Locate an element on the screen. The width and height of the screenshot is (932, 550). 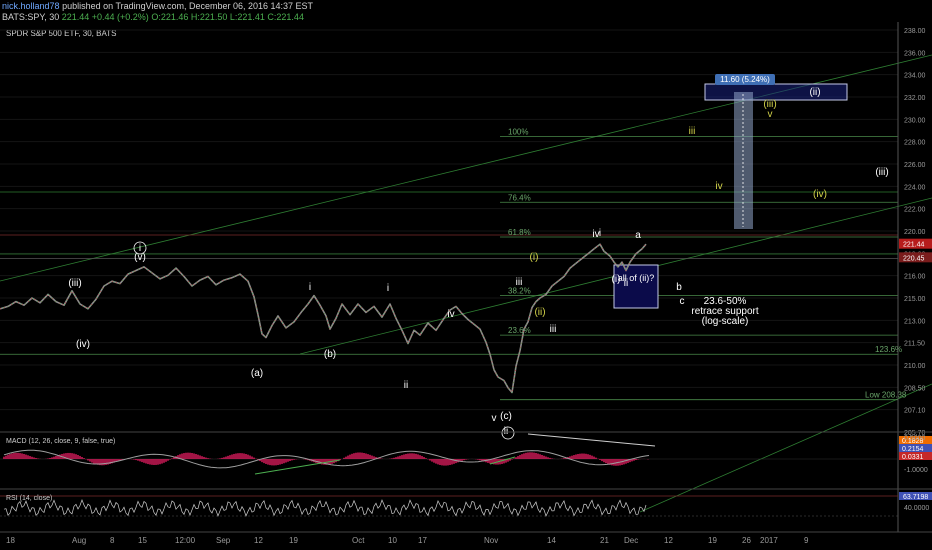
projected-wave-label: (i) is located at coordinates (534, 257).